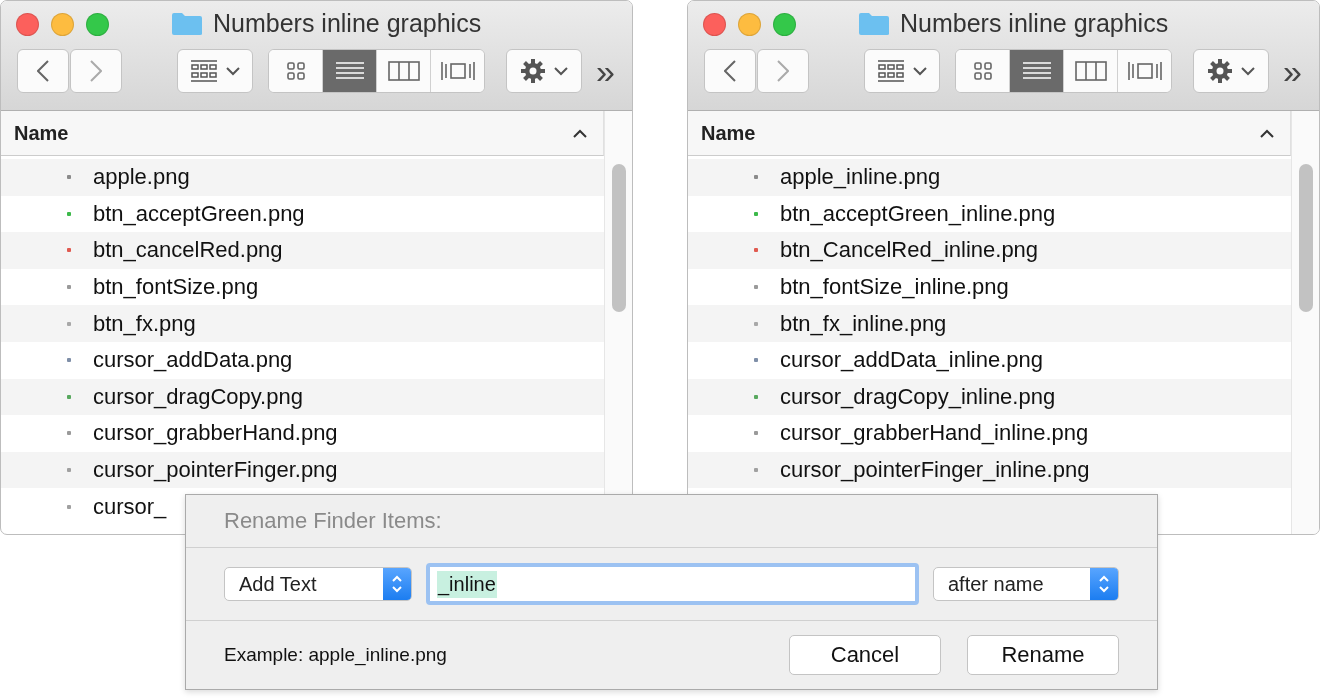  What do you see at coordinates (989, 177) in the screenshot?
I see `file-row: apple_inline.png` at bounding box center [989, 177].